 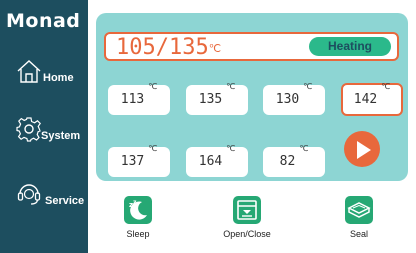 What do you see at coordinates (132, 99) in the screenshot?
I see `zone-temp-value: 113` at bounding box center [132, 99].